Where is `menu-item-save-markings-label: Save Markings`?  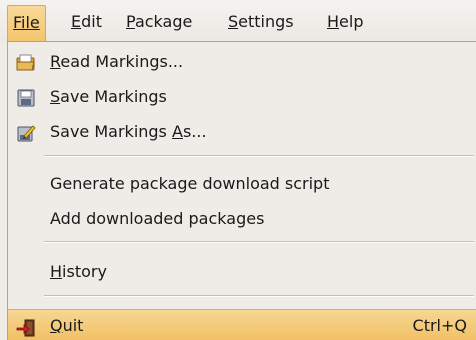 menu-item-save-markings-label: Save Markings is located at coordinates (108, 96).